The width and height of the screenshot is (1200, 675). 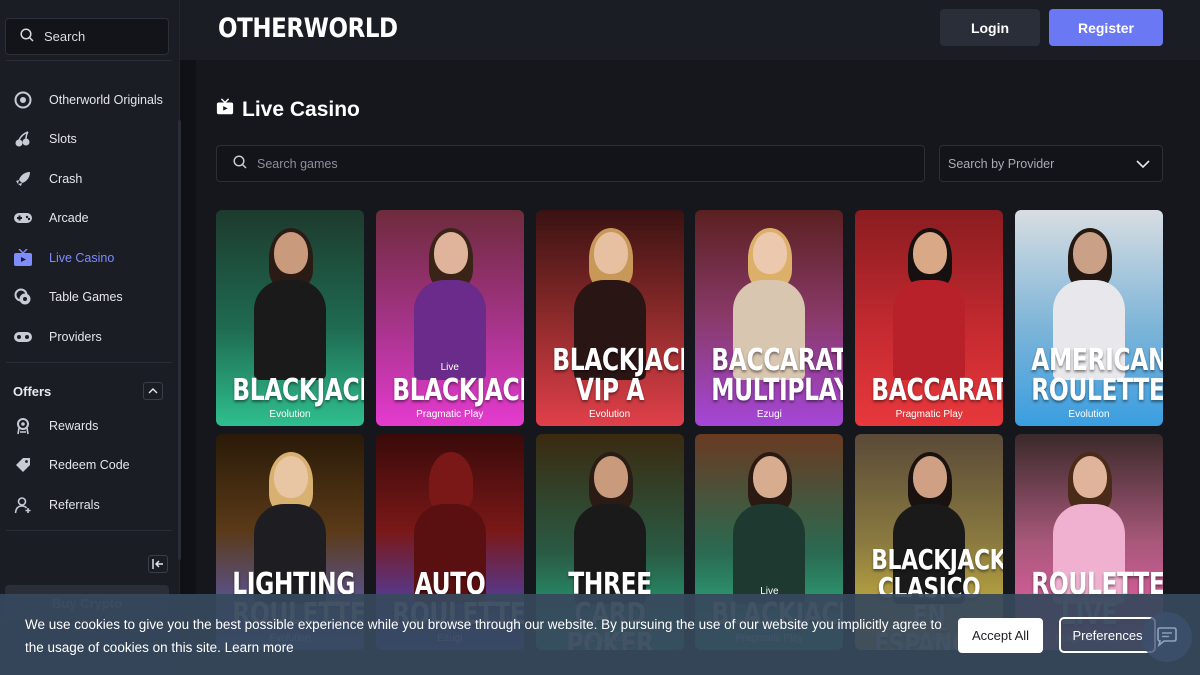 I want to click on game-card-title: BACCARAT MULTIPLAY, so click(x=777, y=375).